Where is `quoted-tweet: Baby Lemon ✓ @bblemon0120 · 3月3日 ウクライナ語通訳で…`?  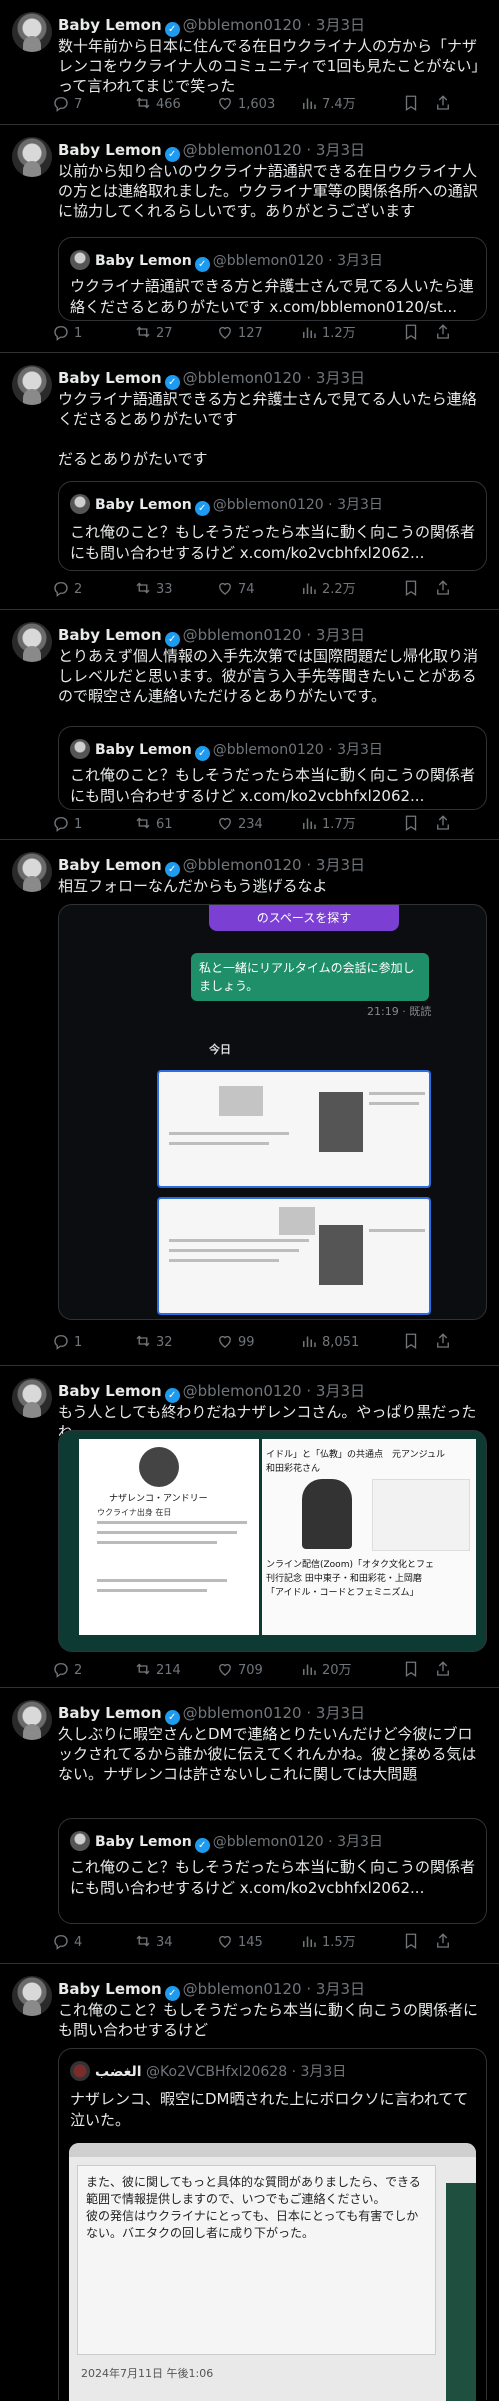 quoted-tweet: Baby Lemon ✓ @bblemon0120 · 3月3日 ウクライナ語通訳で… is located at coordinates (272, 279).